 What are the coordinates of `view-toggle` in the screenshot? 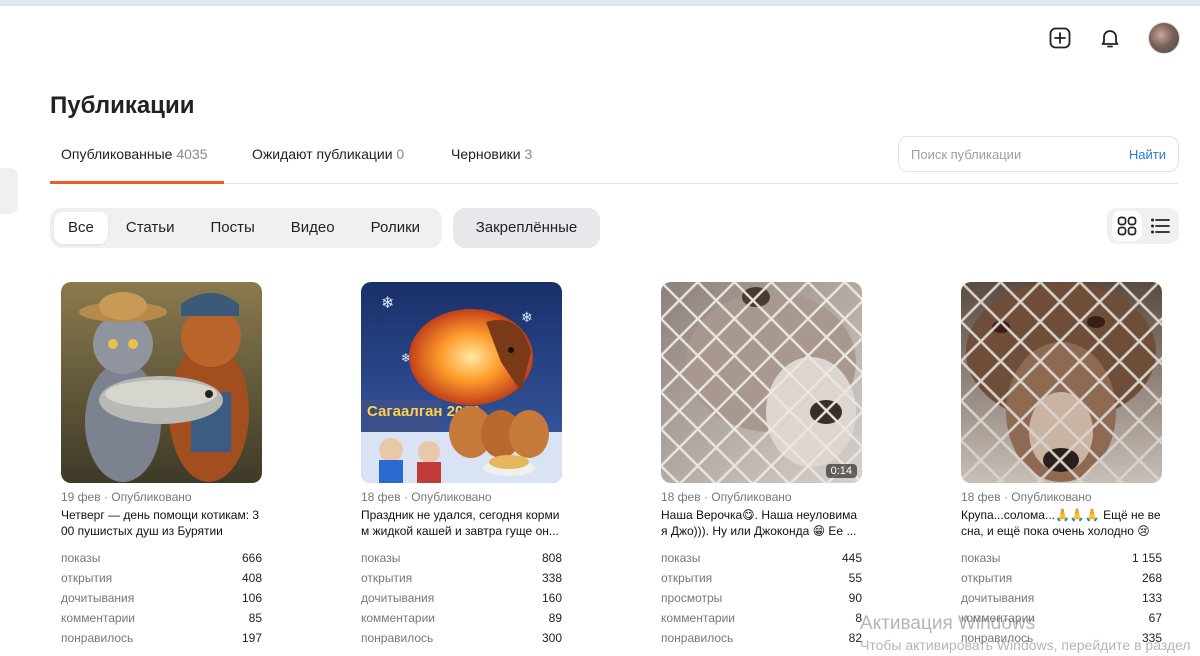 It's located at (1143, 226).